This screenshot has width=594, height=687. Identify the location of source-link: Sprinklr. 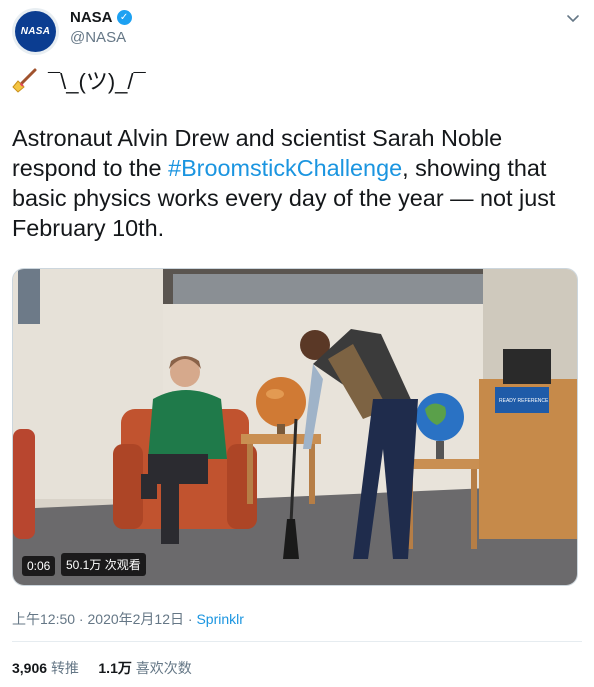
(219, 619).